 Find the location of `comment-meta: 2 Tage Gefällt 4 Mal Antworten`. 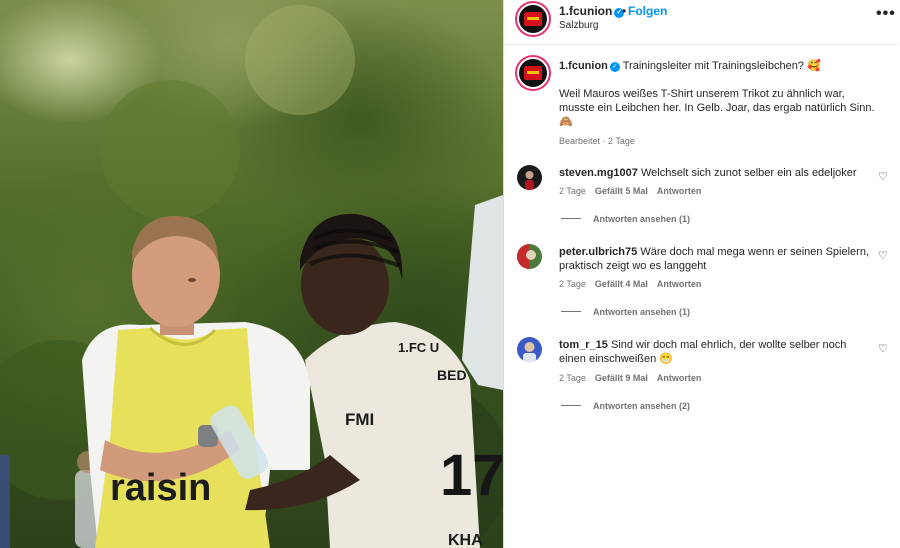

comment-meta: 2 Tage Gefällt 4 Mal Antworten is located at coordinates (634, 284).